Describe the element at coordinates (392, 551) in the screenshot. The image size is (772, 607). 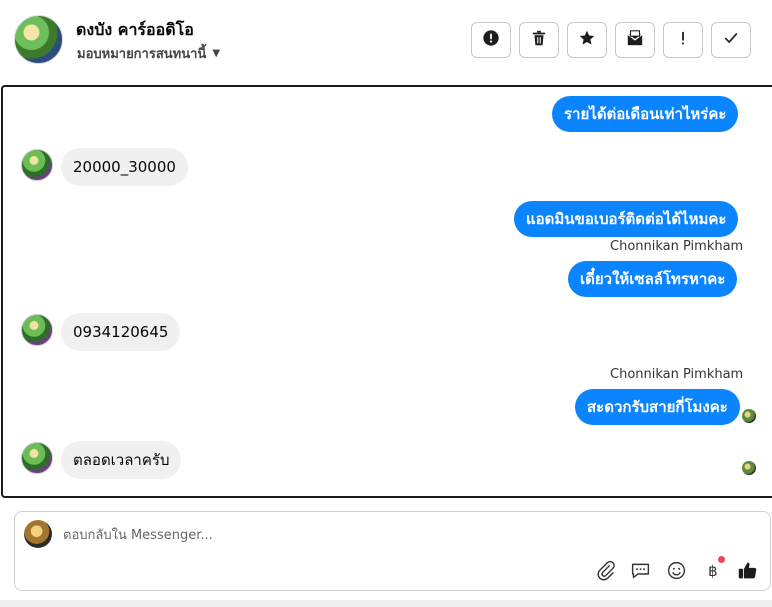
I see `reply-composer: ฿` at that location.